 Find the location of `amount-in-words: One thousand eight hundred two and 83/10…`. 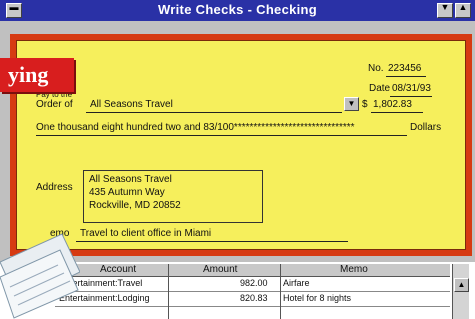

amount-in-words: One thousand eight hundred two and 83/10… is located at coordinates (195, 127).